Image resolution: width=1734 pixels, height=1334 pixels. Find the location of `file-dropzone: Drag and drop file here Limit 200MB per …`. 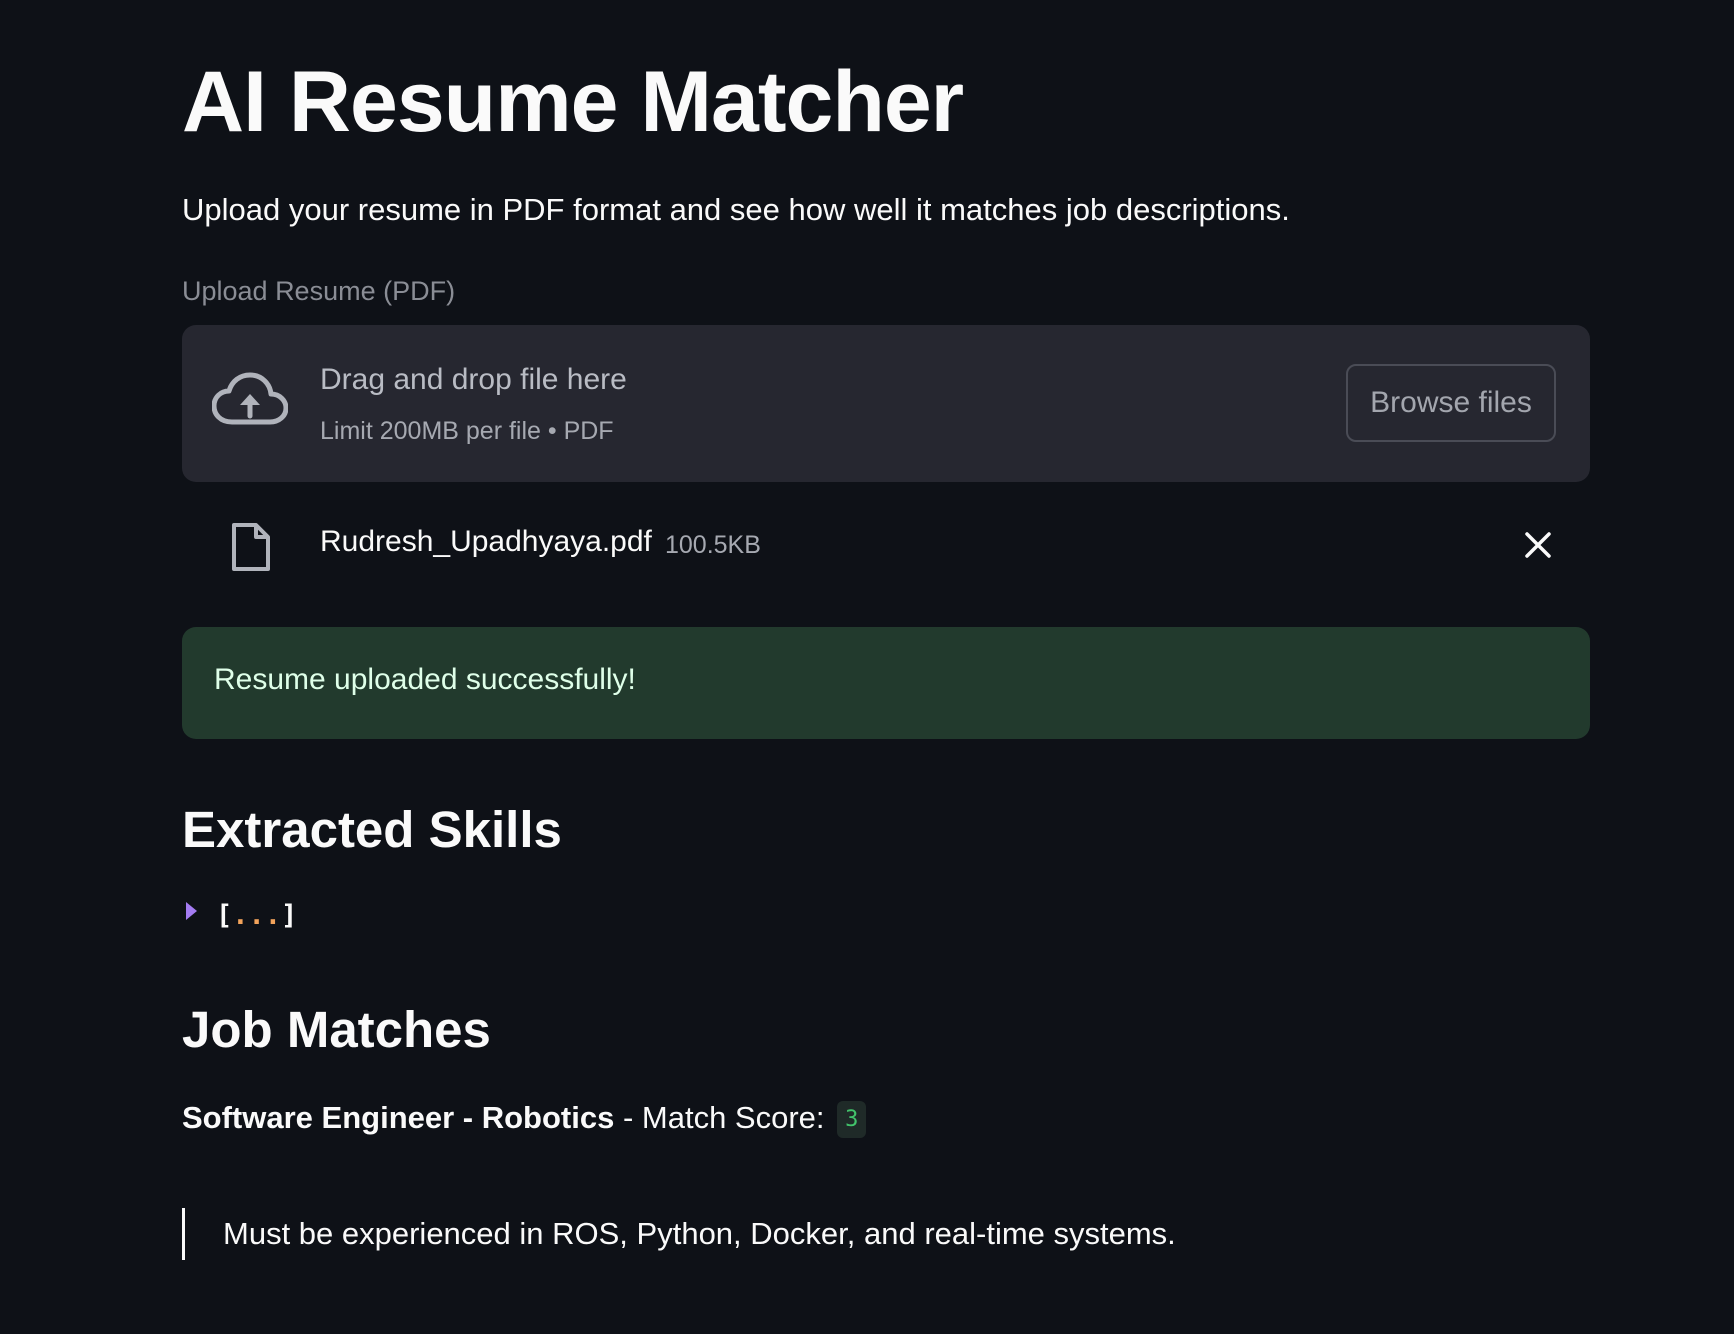

file-dropzone: Drag and drop file here Limit 200MB per … is located at coordinates (886, 403).